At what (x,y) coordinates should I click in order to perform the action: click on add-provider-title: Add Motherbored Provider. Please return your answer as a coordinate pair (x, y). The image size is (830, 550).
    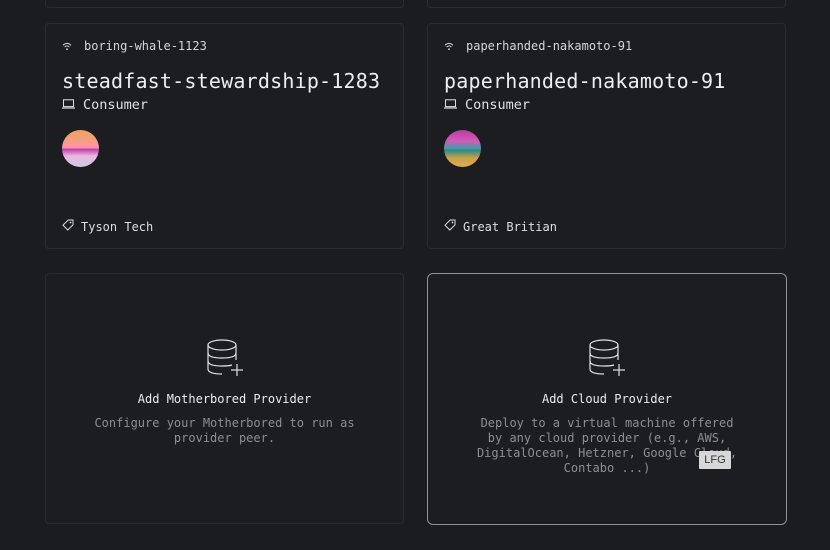
    Looking at the image, I should click on (224, 399).